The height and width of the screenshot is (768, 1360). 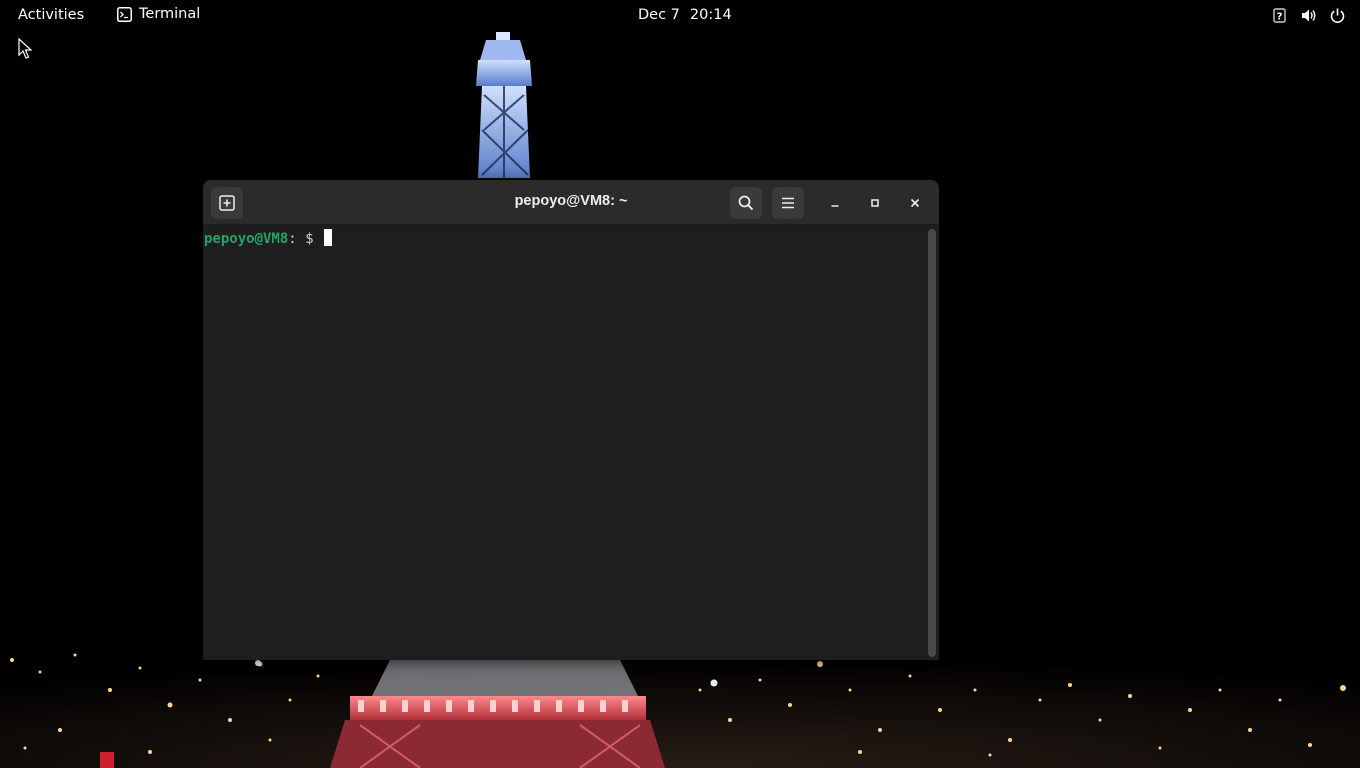 I want to click on search-button, so click(x=746, y=203).